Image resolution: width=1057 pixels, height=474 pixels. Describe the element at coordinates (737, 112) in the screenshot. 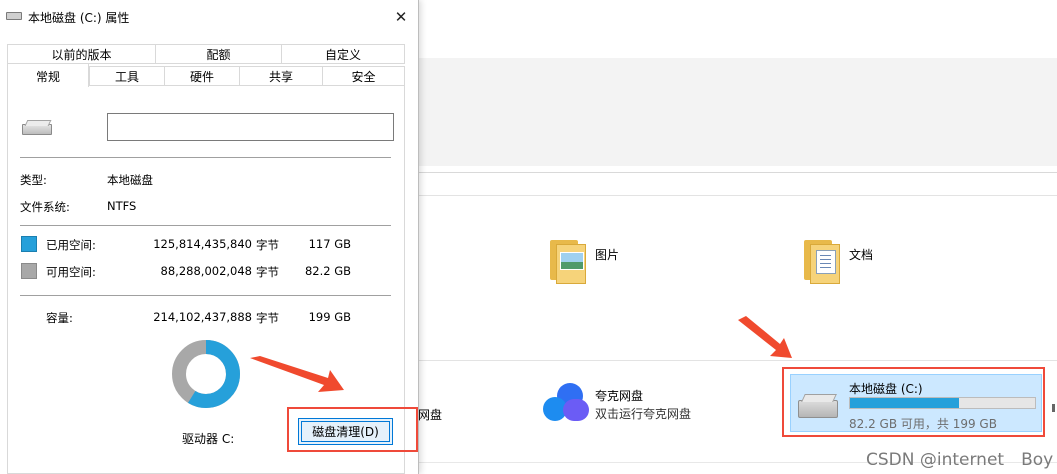

I see `ribbon-area` at that location.